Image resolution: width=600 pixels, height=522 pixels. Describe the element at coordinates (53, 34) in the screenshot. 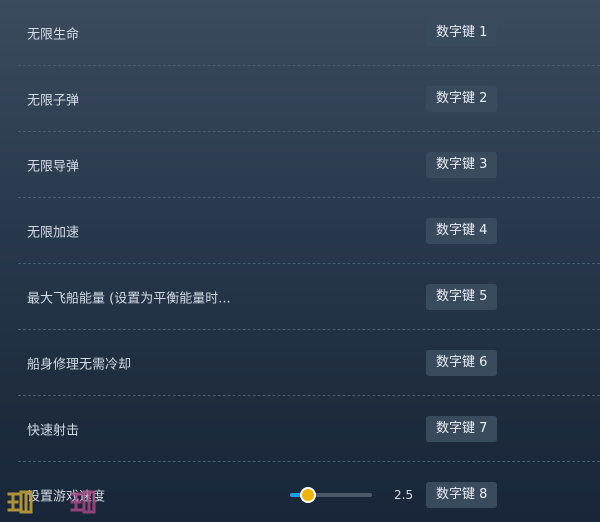

I see `cheat-label: 无限生命` at that location.